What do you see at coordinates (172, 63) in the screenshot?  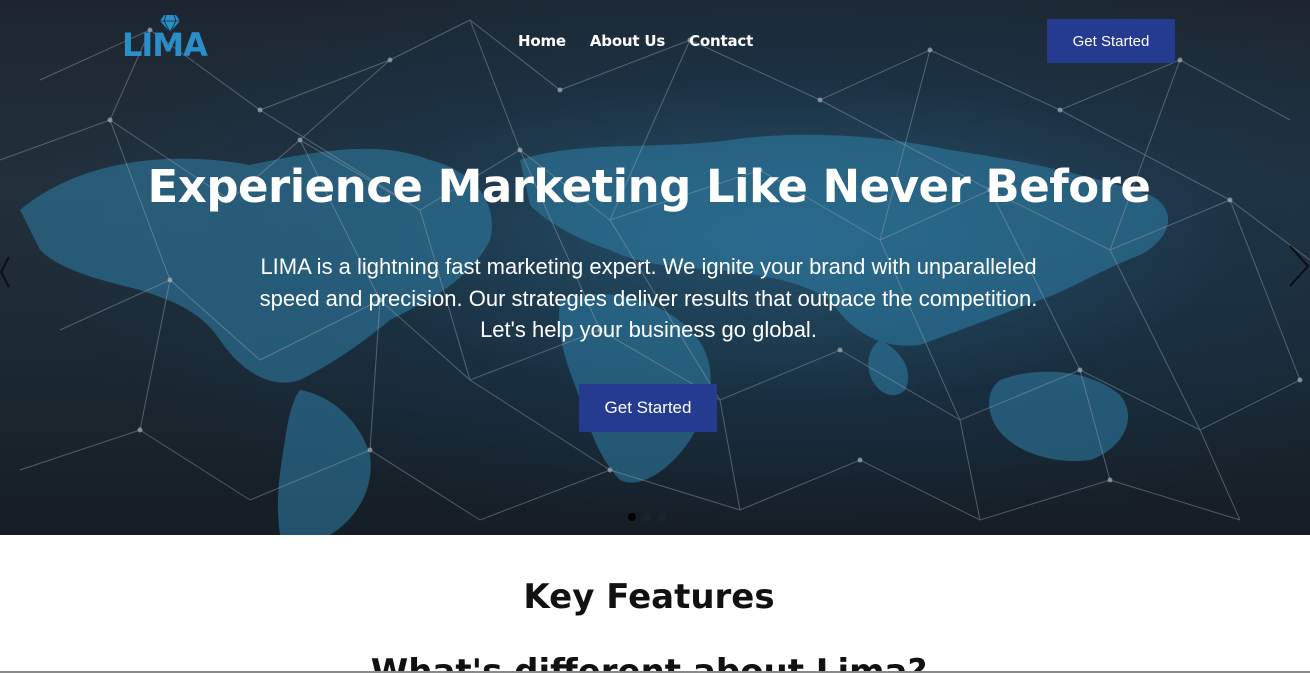 I see `logo-tagline: lightning fast marketing` at bounding box center [172, 63].